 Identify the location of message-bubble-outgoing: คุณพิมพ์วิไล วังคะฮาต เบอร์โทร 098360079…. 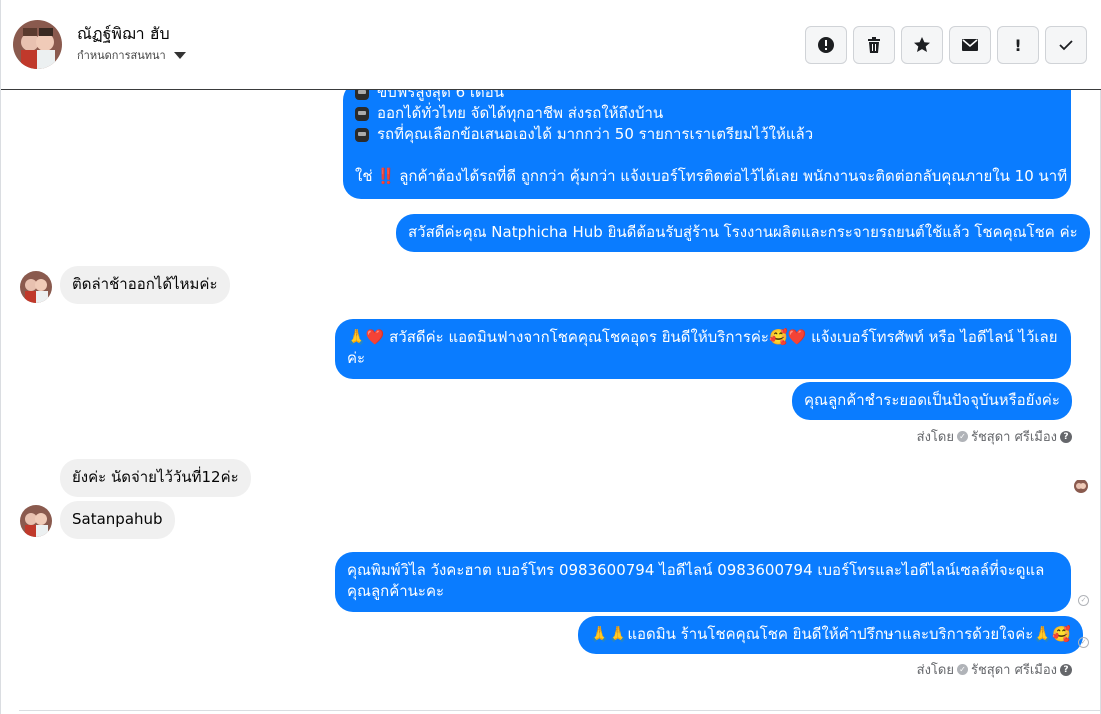
(703, 582).